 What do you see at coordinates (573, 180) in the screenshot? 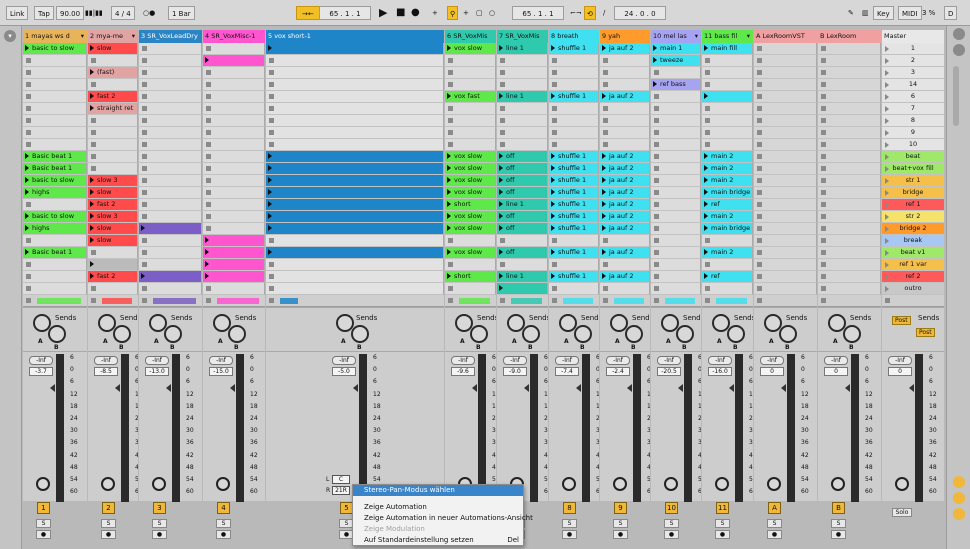
I see `clip: shuffle 1` at bounding box center [573, 180].